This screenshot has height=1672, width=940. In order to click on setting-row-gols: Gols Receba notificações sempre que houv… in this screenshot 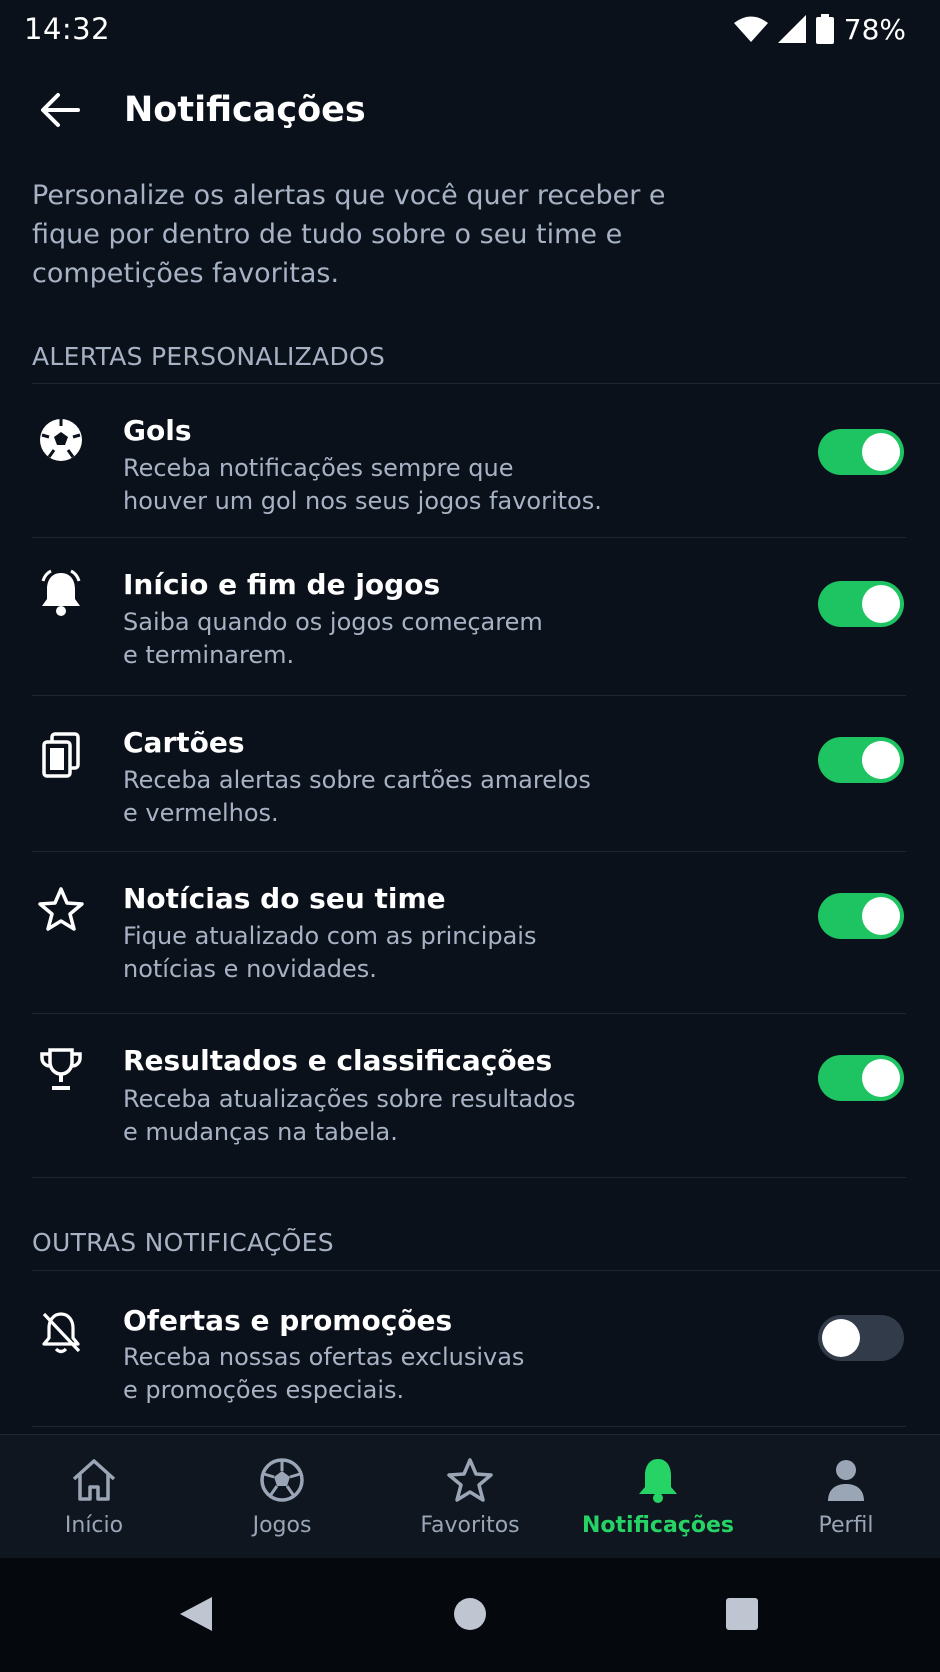, I will do `click(470, 461)`.